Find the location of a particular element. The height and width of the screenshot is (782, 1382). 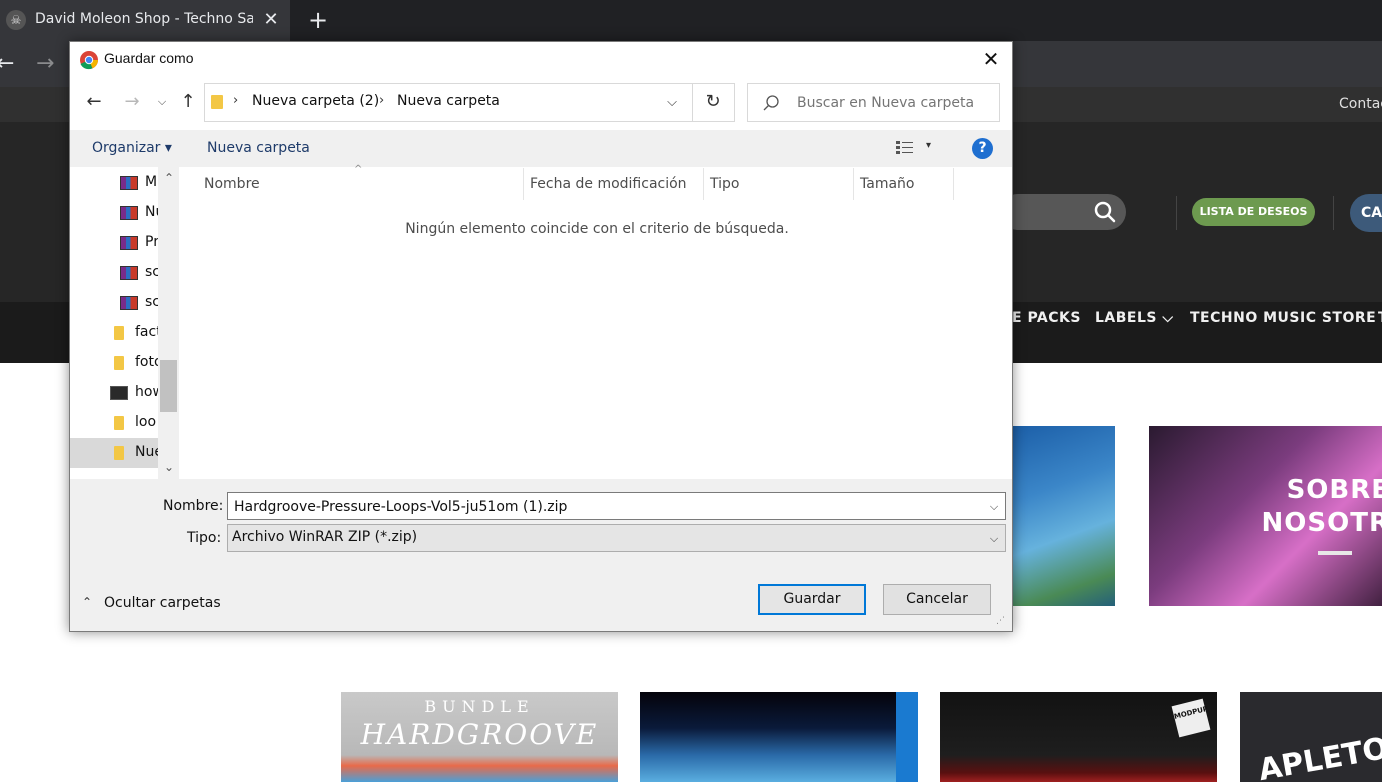

breadcrumb-item: Nueva carpeta (2) is located at coordinates (315, 101).